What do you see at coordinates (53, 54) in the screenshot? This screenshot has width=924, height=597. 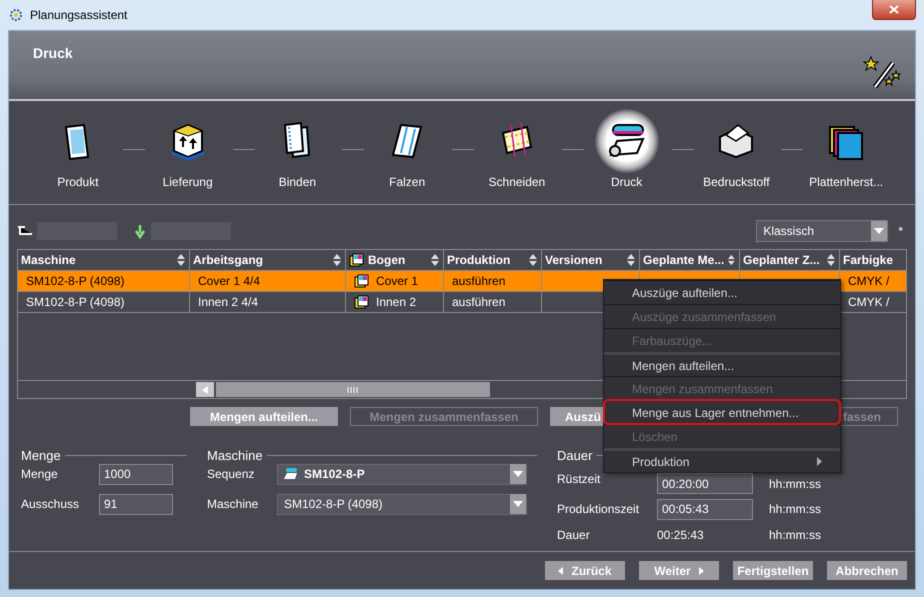 I see `page-title: Druck` at bounding box center [53, 54].